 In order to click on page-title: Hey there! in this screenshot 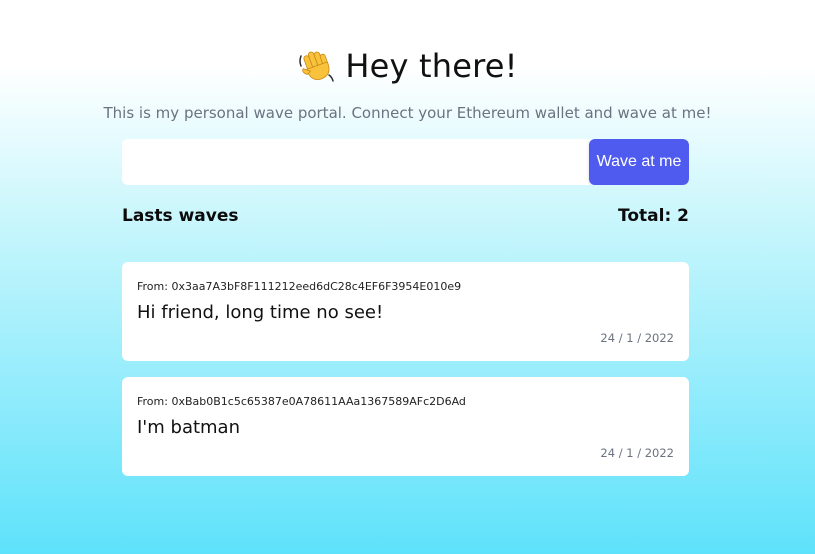, I will do `click(431, 66)`.